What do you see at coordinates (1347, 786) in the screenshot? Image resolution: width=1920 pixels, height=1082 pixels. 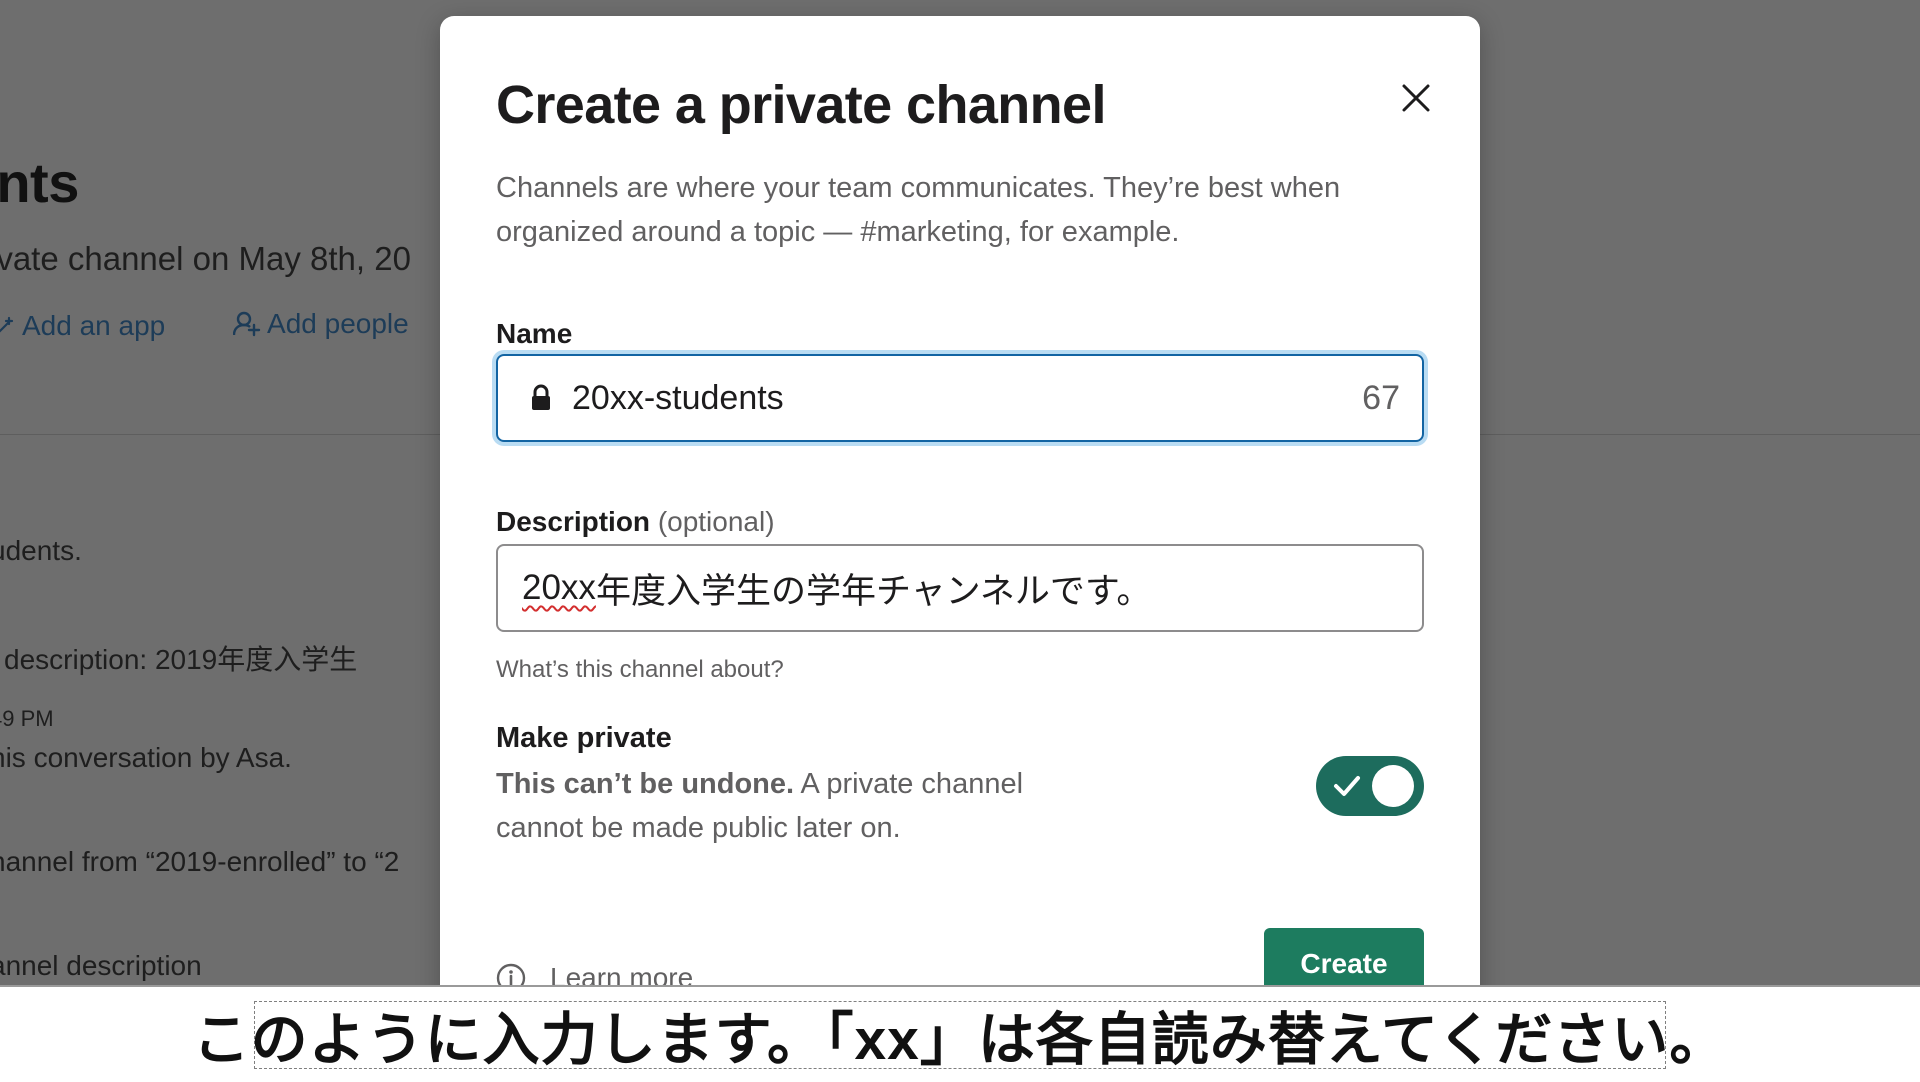 I see `check-icon` at bounding box center [1347, 786].